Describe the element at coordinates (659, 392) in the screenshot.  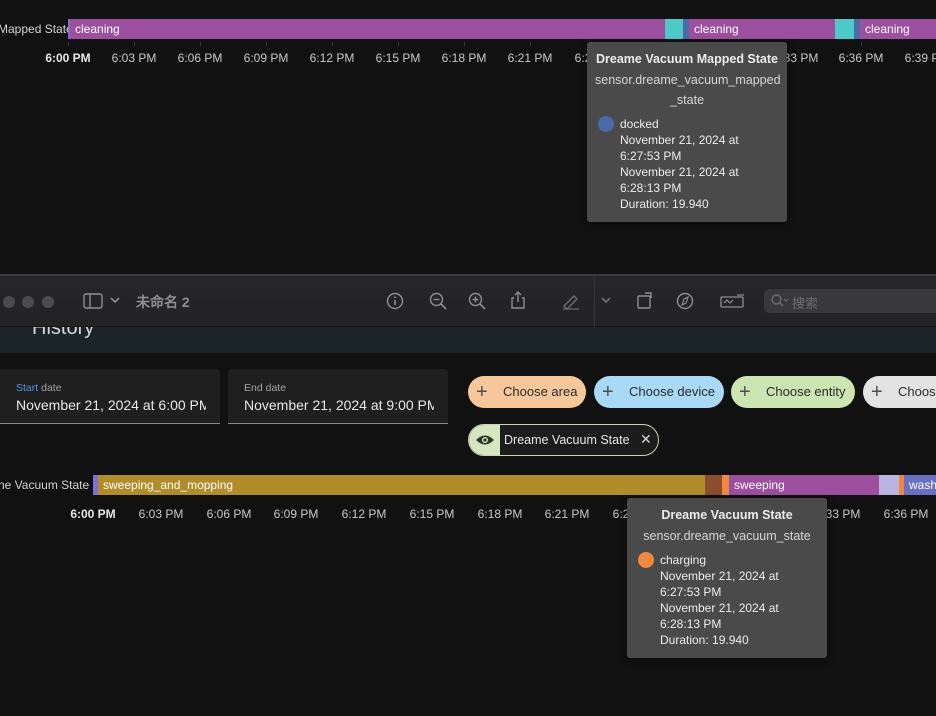
I see `choose-device-chip: + Choose device` at that location.